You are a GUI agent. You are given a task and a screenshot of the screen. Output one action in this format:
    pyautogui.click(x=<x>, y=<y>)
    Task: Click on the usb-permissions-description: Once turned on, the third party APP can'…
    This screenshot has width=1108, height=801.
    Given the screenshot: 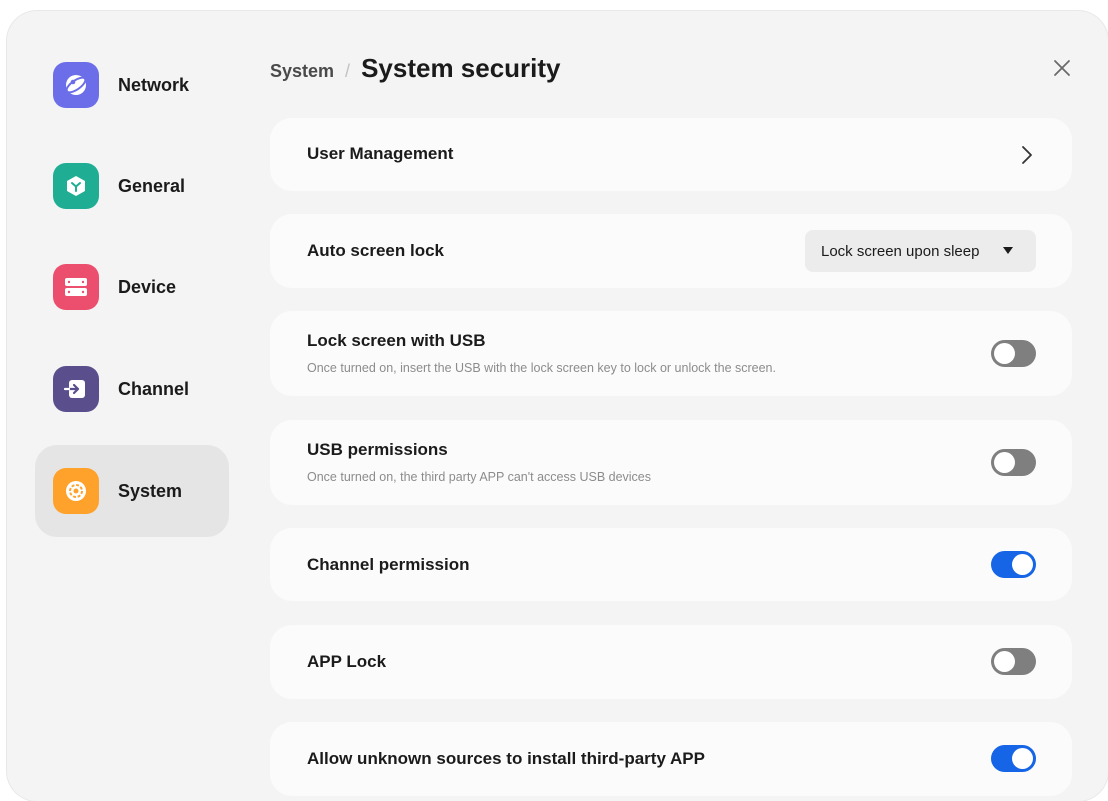 What is the action you would take?
    pyautogui.click(x=479, y=477)
    